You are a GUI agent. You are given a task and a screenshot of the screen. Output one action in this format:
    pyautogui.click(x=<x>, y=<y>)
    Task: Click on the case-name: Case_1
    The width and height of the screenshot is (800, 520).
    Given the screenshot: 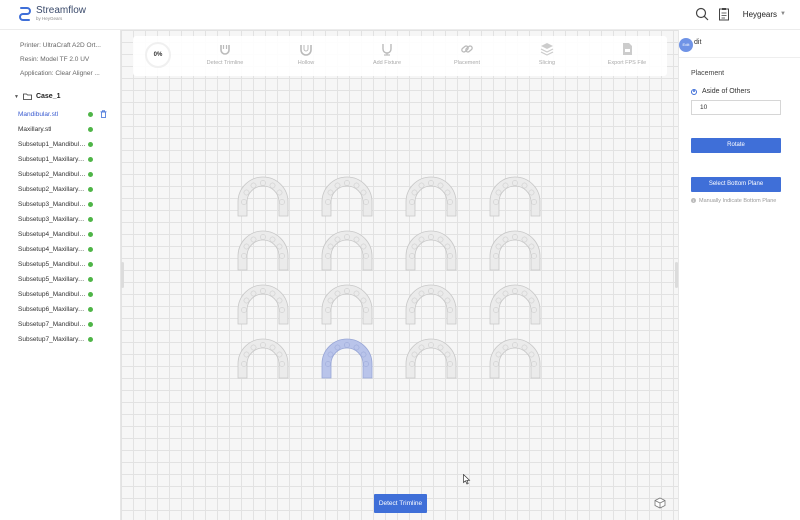 What is the action you would take?
    pyautogui.click(x=48, y=96)
    